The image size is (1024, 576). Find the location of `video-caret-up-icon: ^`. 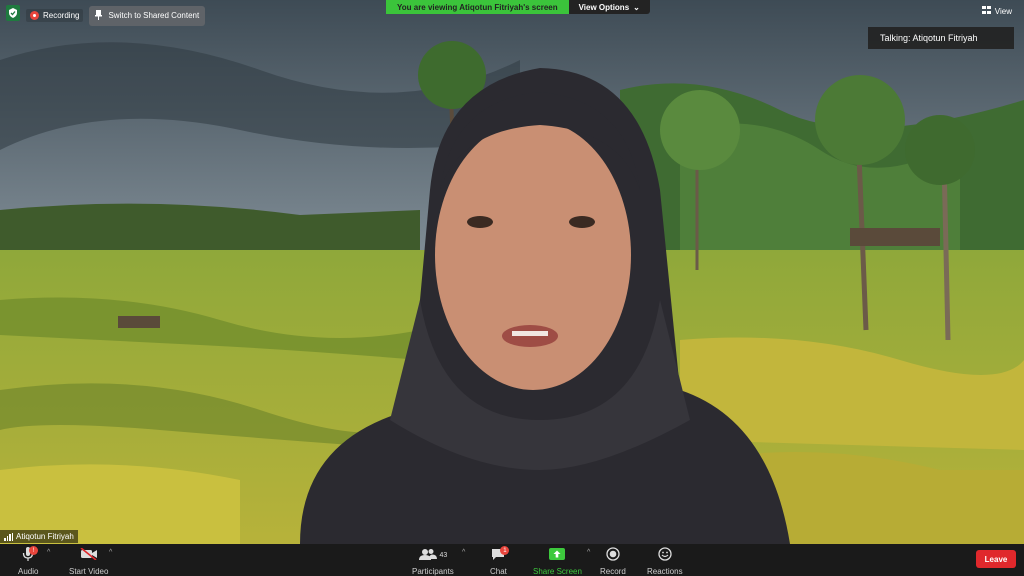

video-caret-up-icon: ^ is located at coordinates (110, 552).